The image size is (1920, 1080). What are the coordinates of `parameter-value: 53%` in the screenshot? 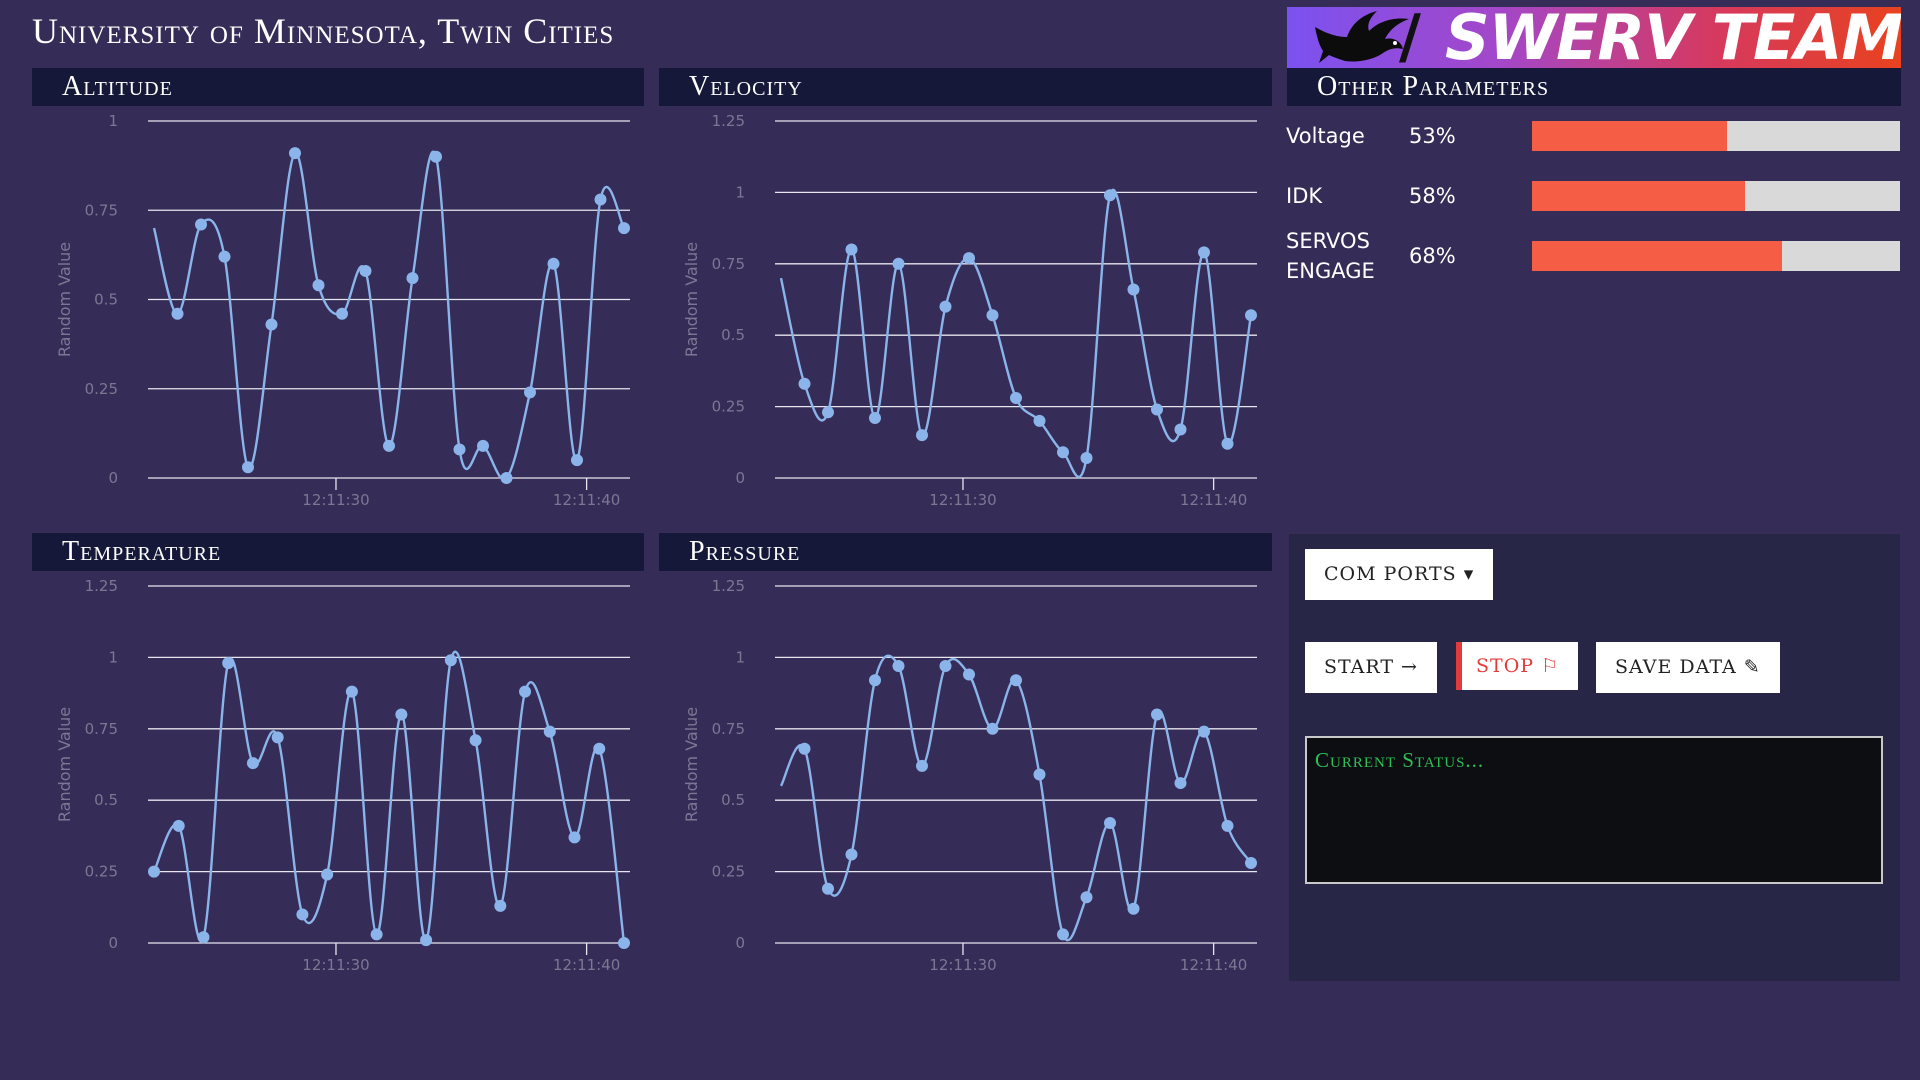 It's located at (1432, 136).